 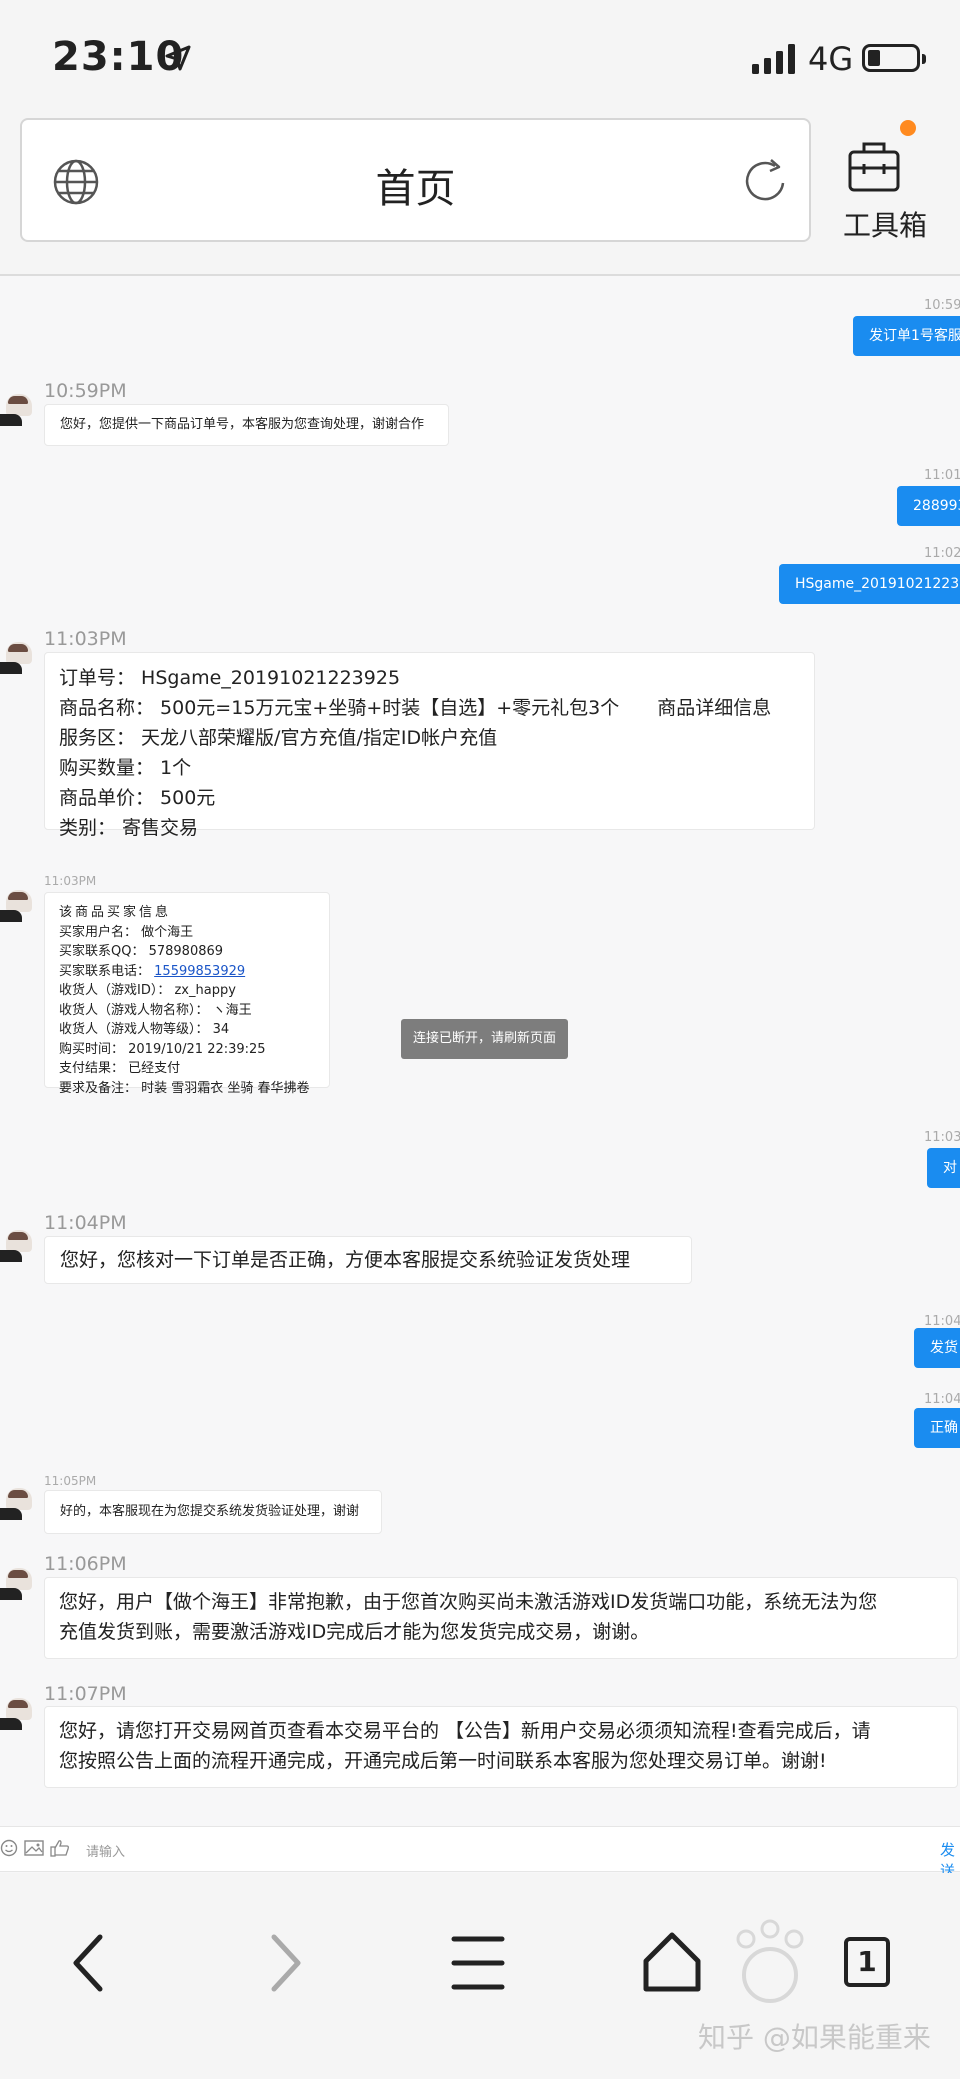 I want to click on address-bar: 首页, so click(x=415, y=180).